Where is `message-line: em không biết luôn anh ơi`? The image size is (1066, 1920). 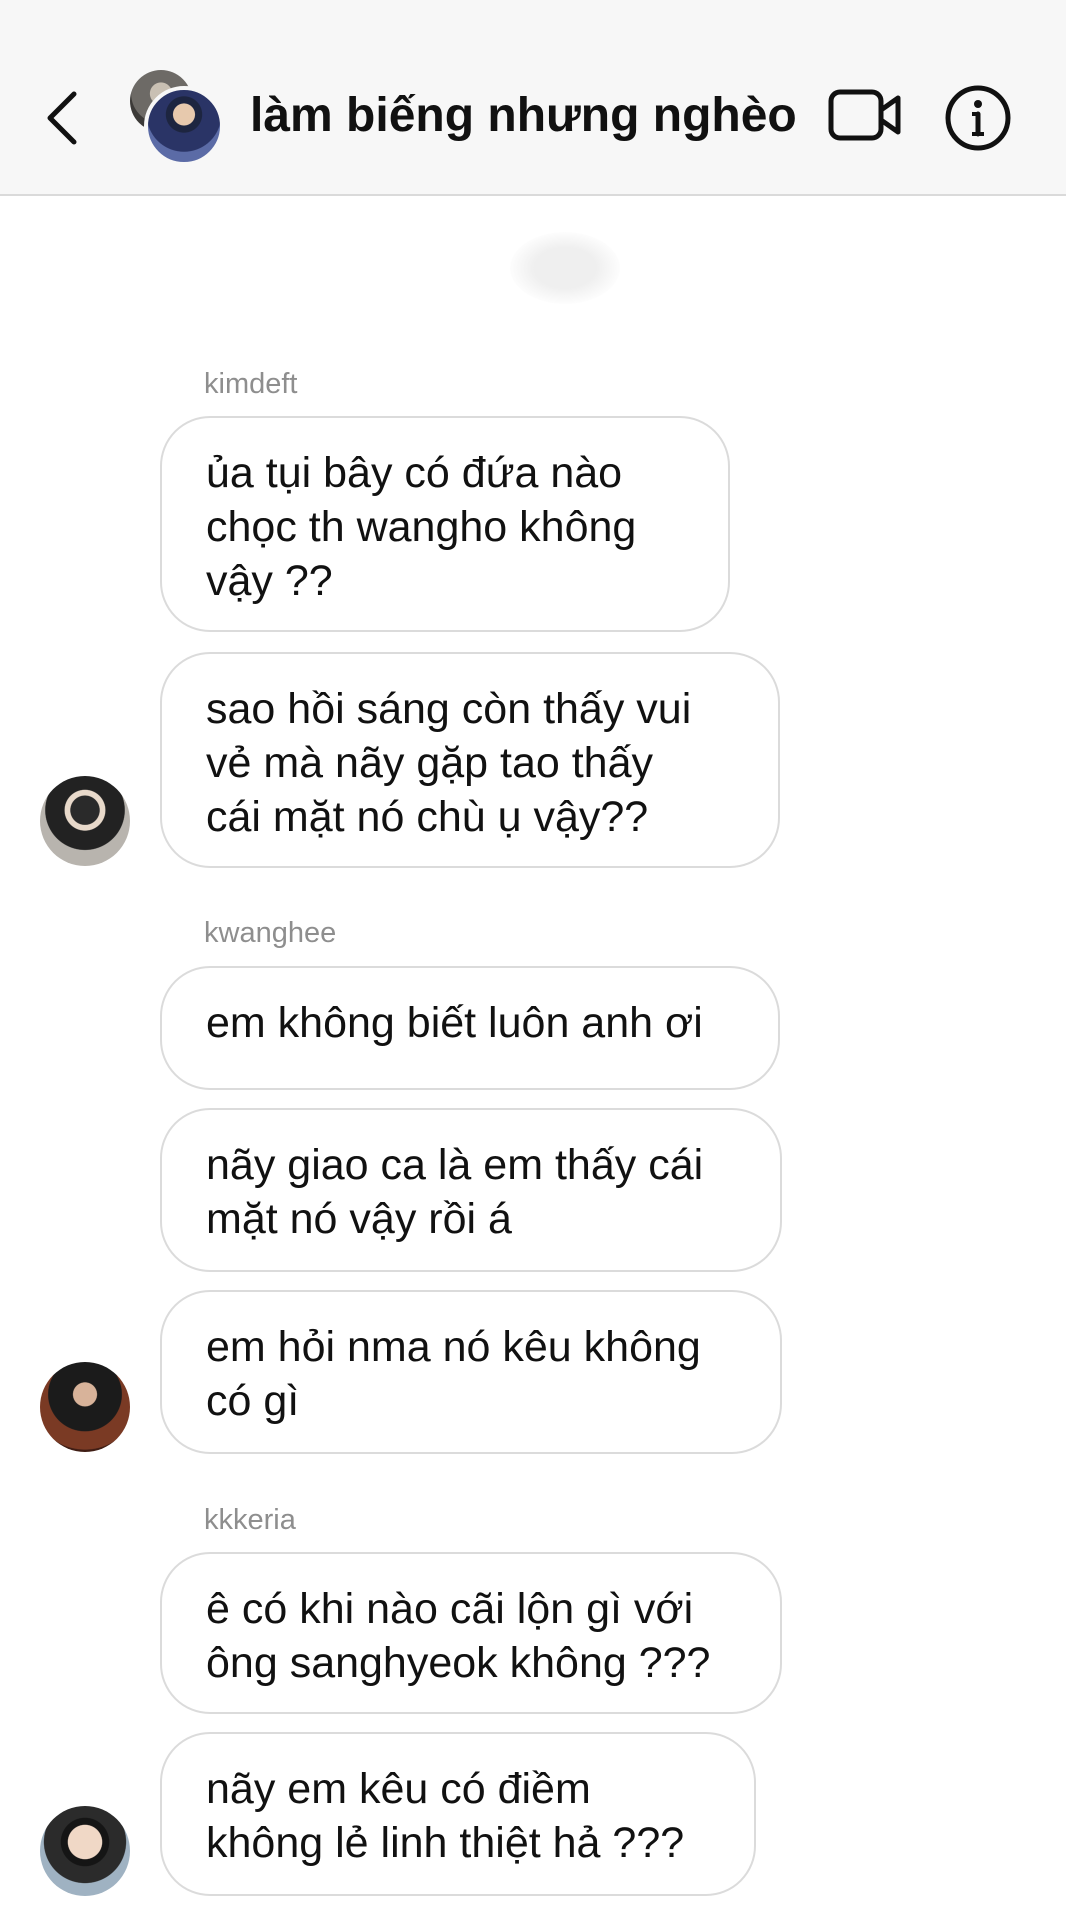
message-line: em không biết luôn anh ơi is located at coordinates (454, 1023).